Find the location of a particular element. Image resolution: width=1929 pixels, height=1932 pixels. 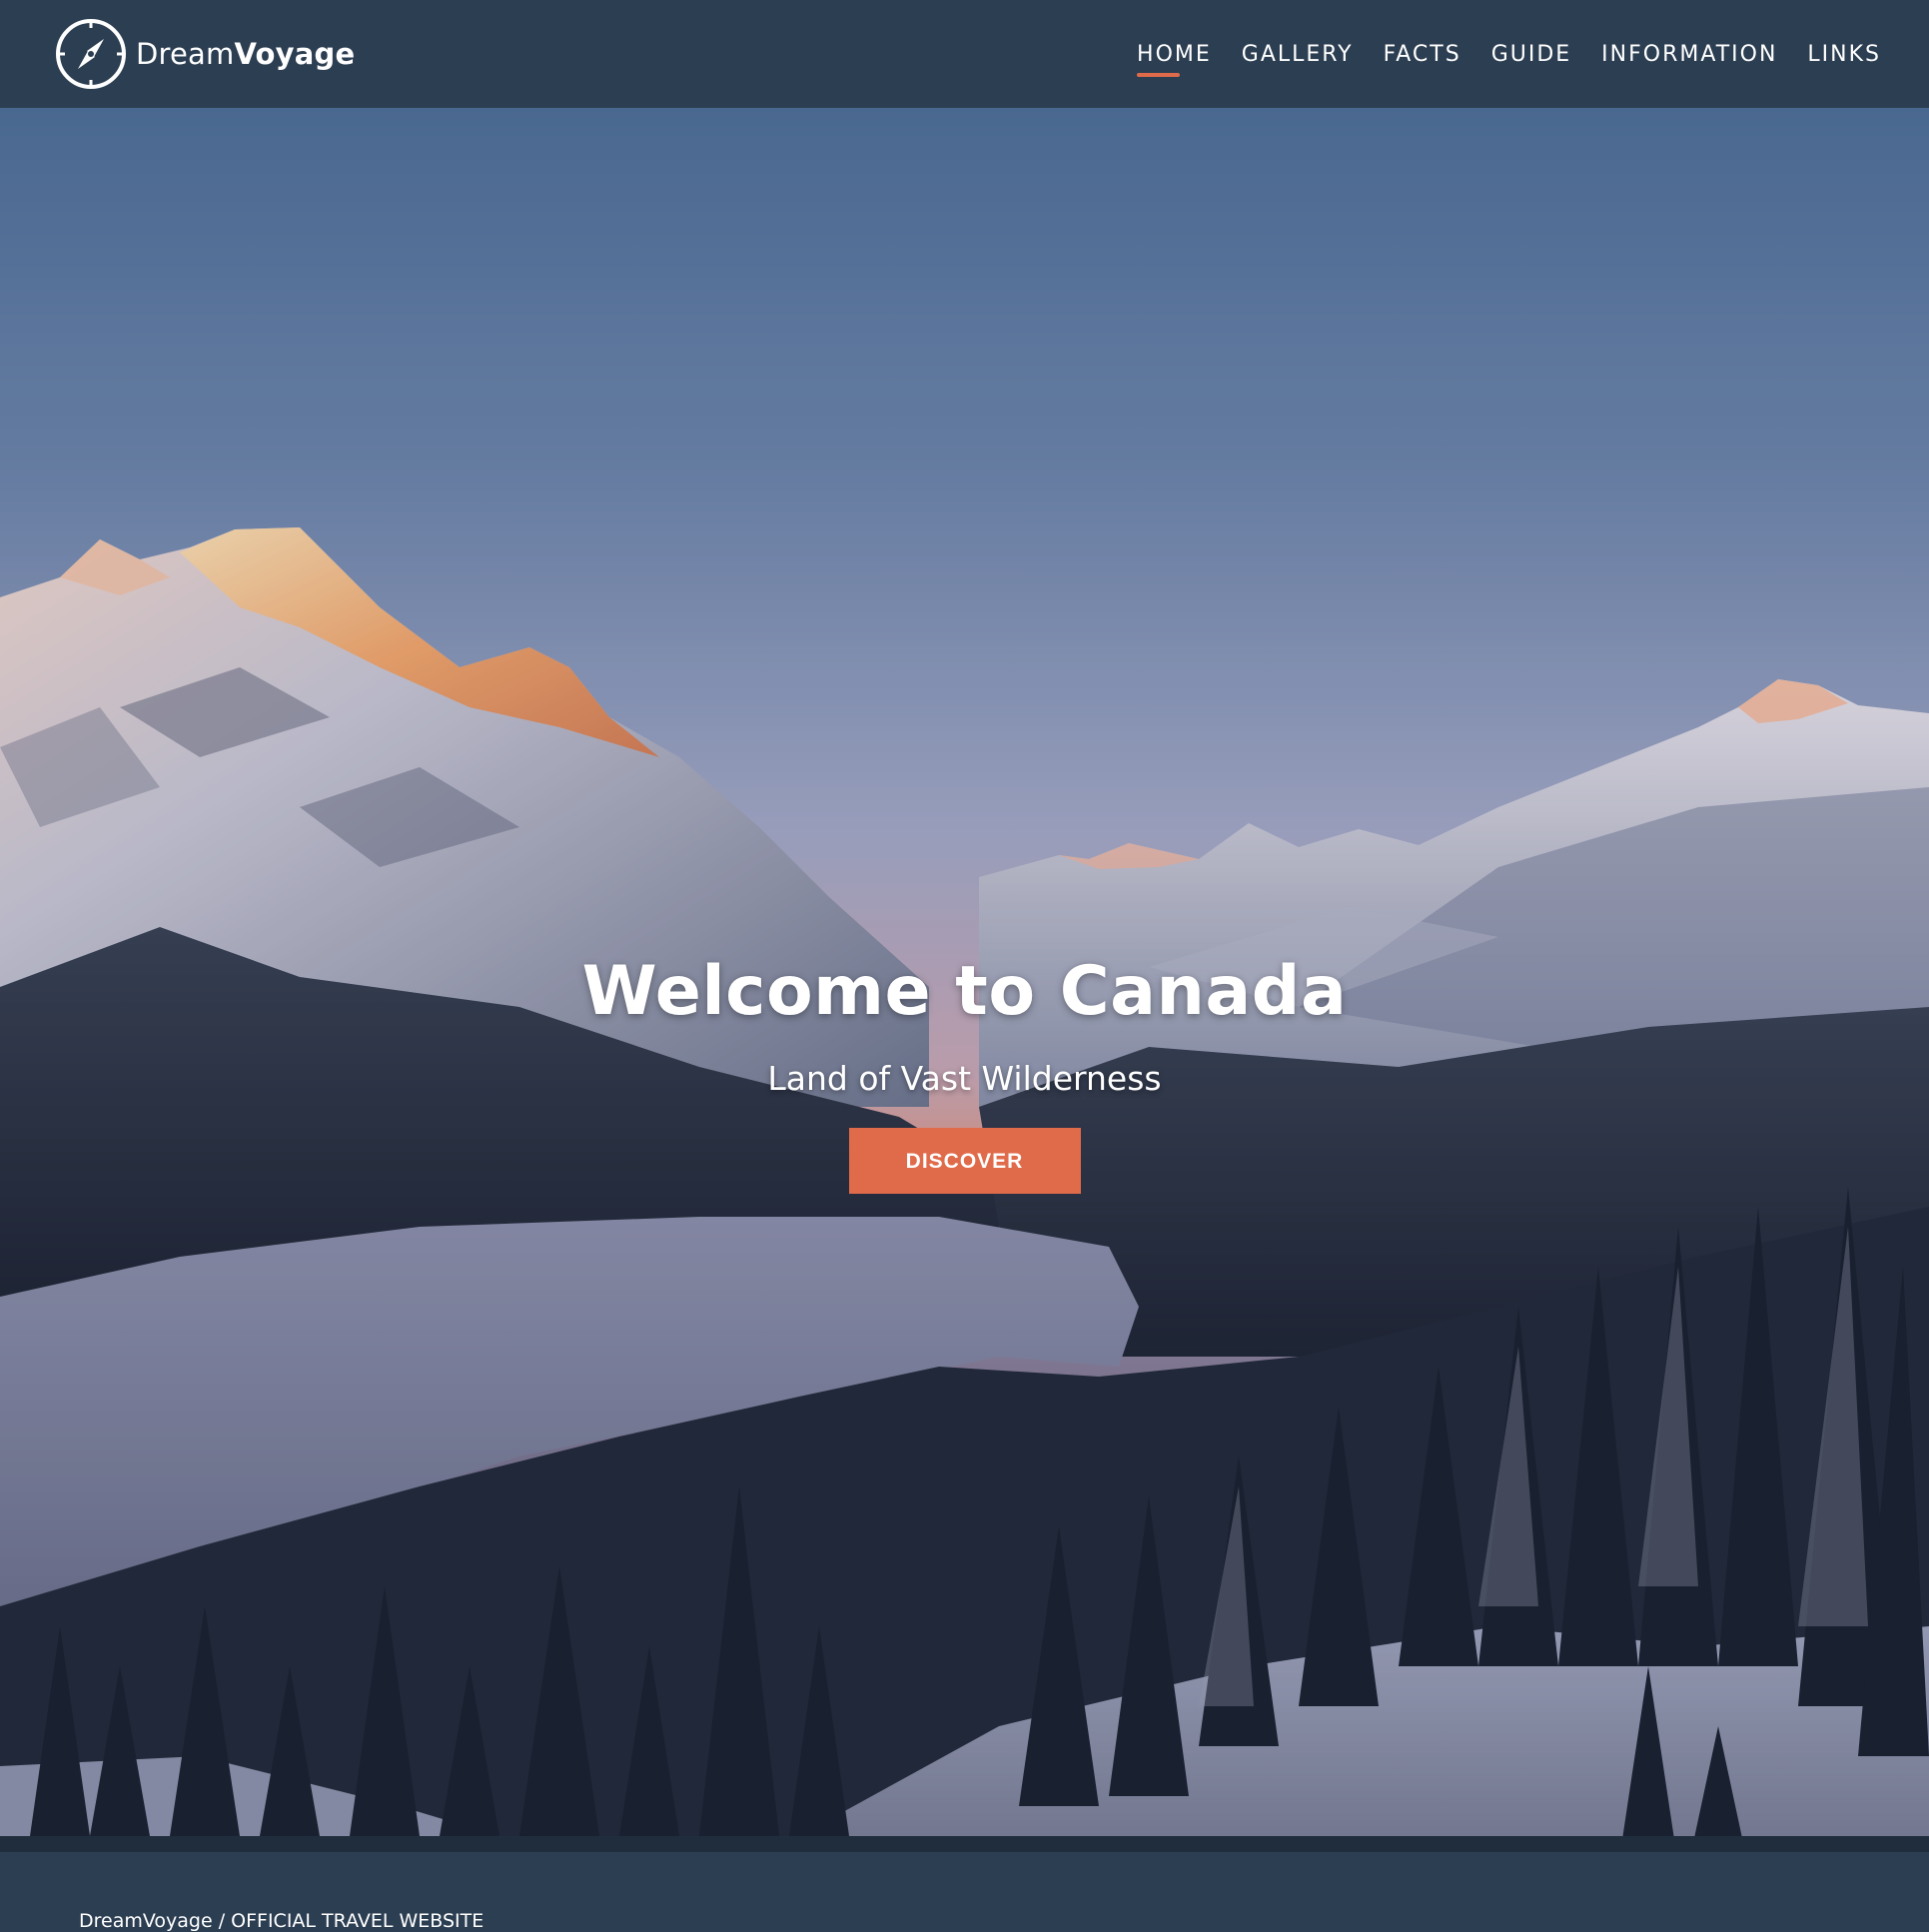

brand-name: DreamVoyage is located at coordinates (245, 54).